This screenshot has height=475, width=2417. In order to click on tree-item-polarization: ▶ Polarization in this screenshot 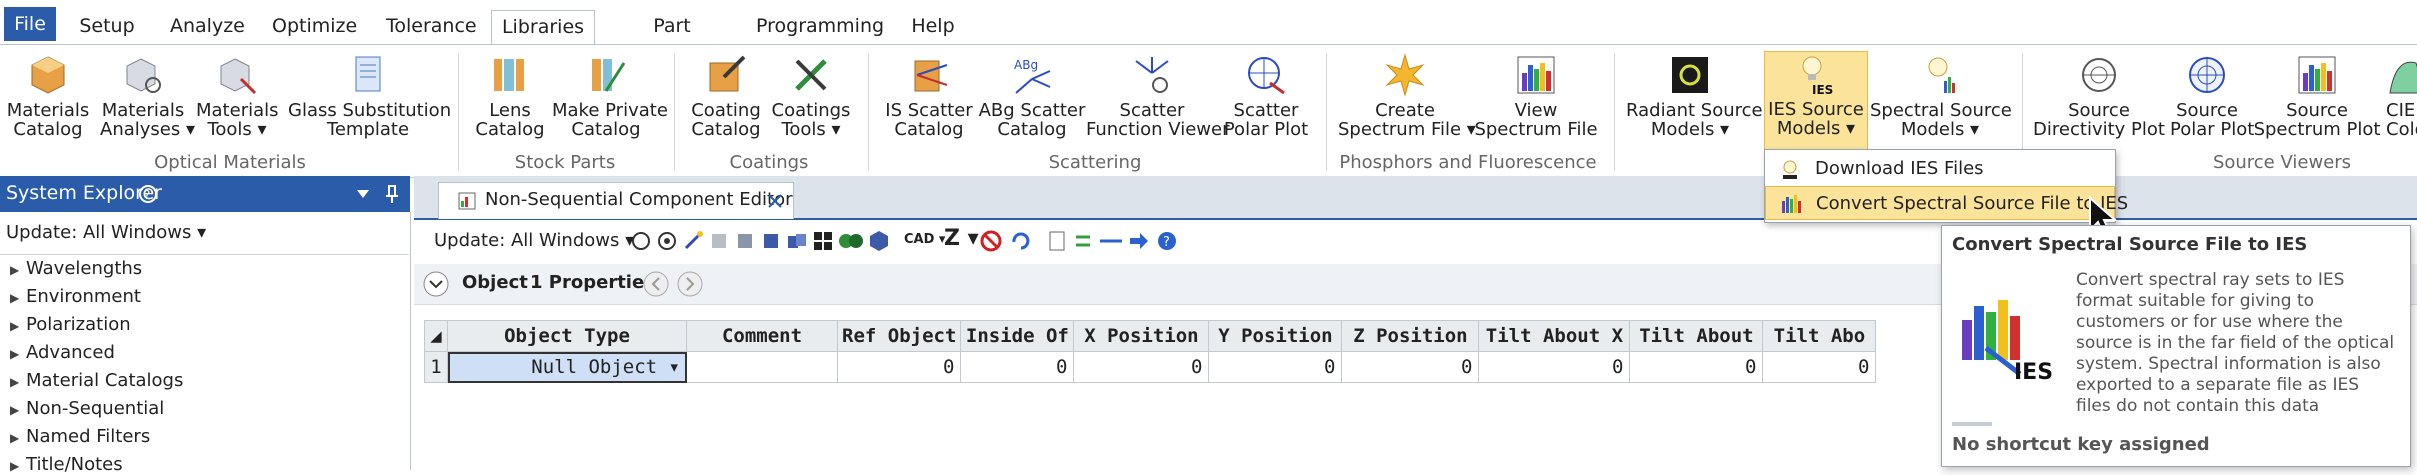, I will do `click(70, 324)`.